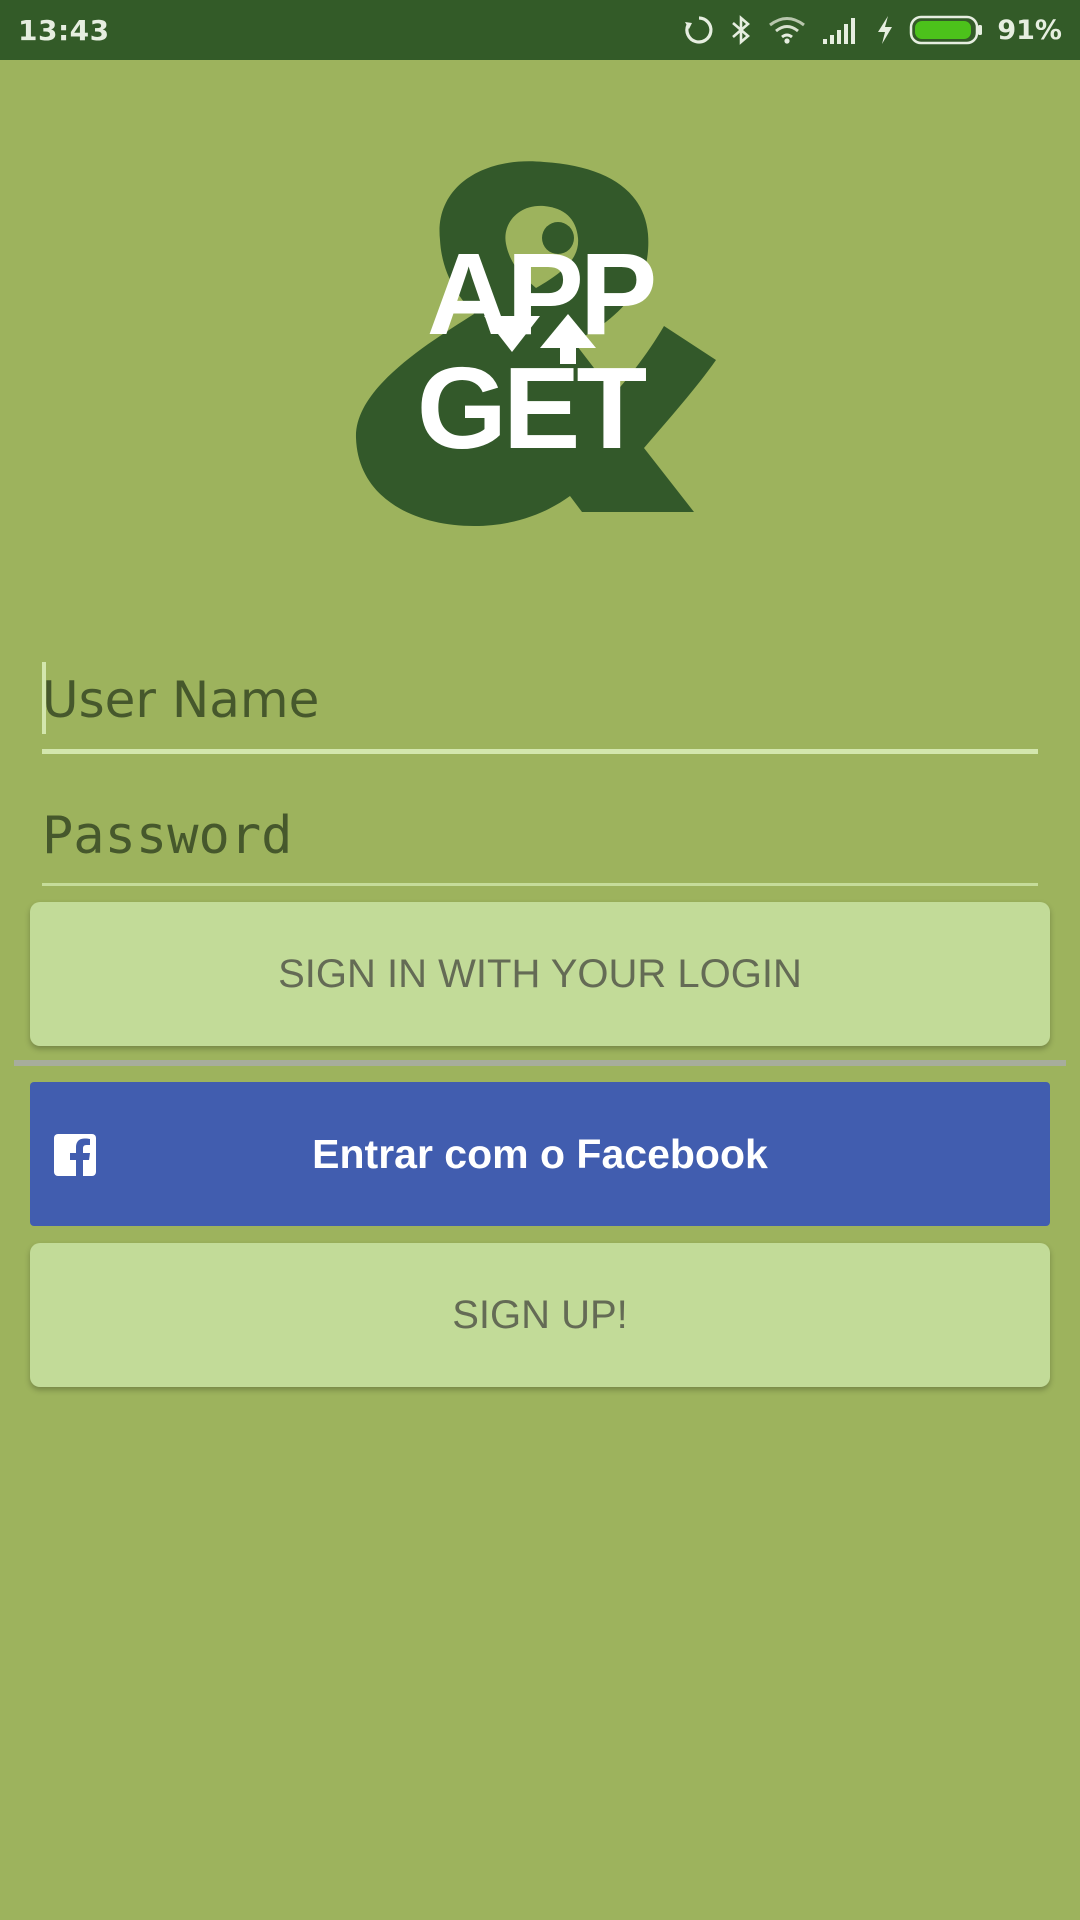  I want to click on facebook-icon, so click(75, 1155).